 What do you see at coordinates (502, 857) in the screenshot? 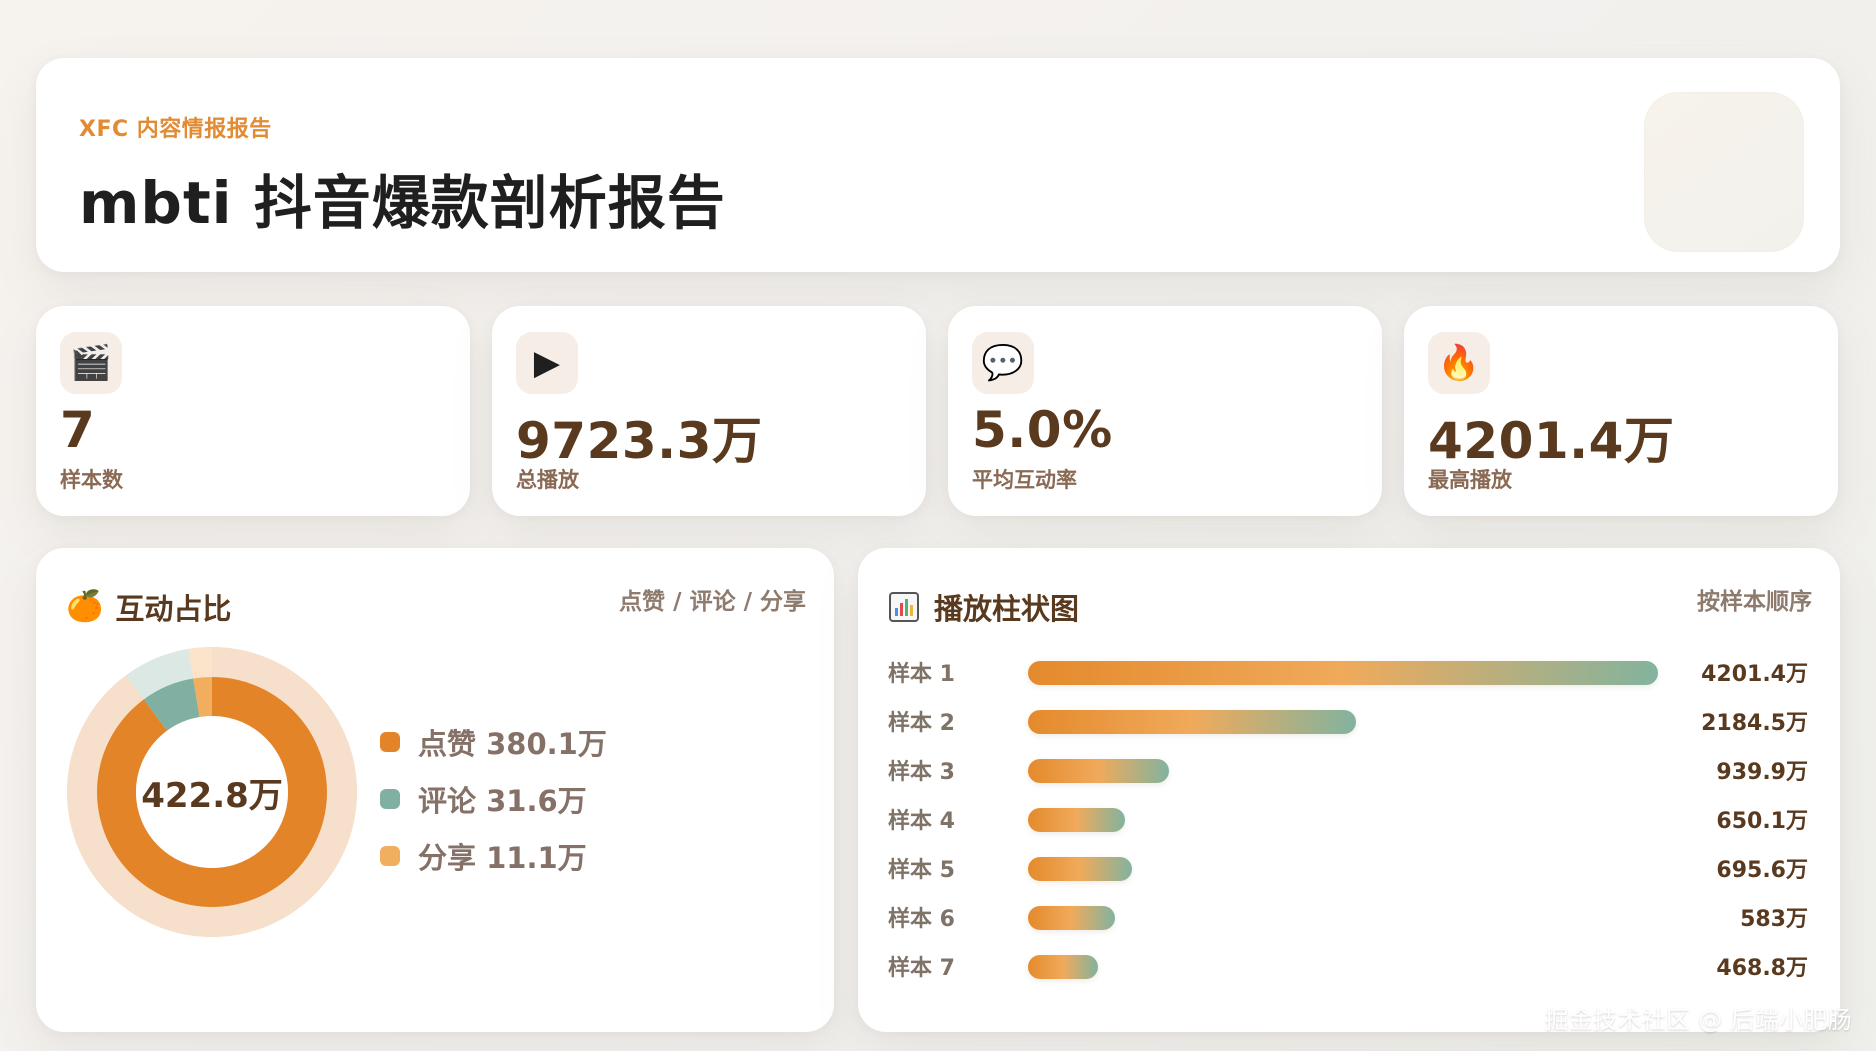
I see `legend-label-shares: 分享 11.1万` at bounding box center [502, 857].